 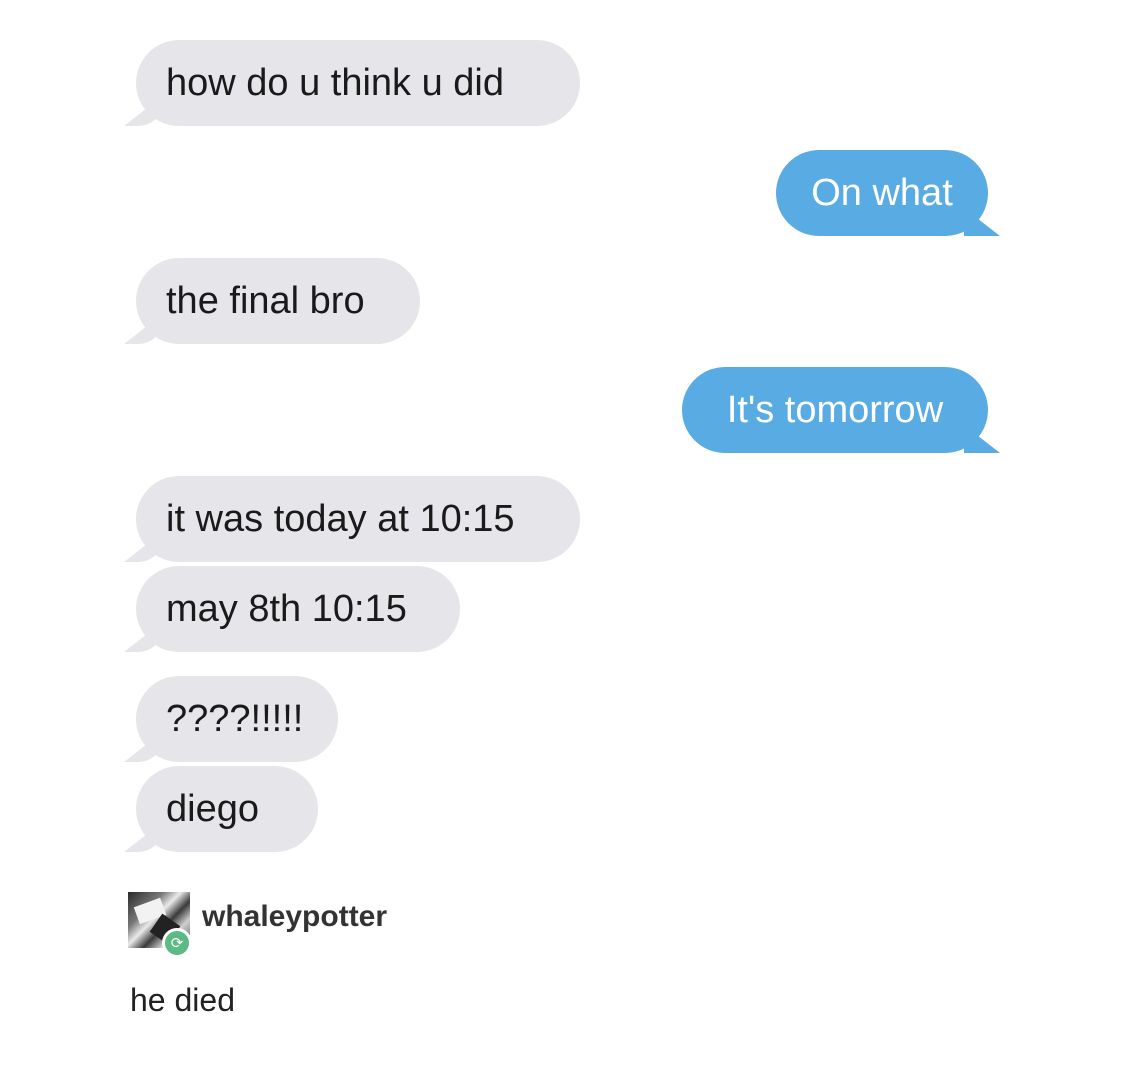 I want to click on post-caption: he died, so click(x=182, y=1000).